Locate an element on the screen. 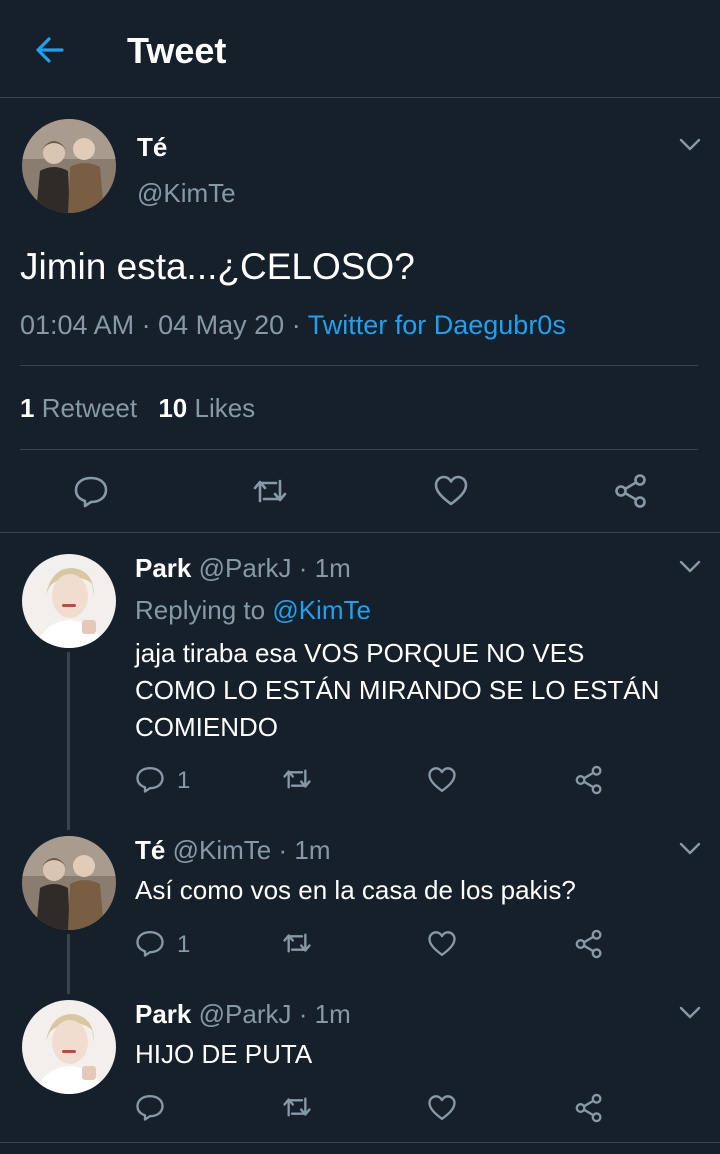  tweet-stats: 1 Retweet 10 Likes is located at coordinates (137, 408).